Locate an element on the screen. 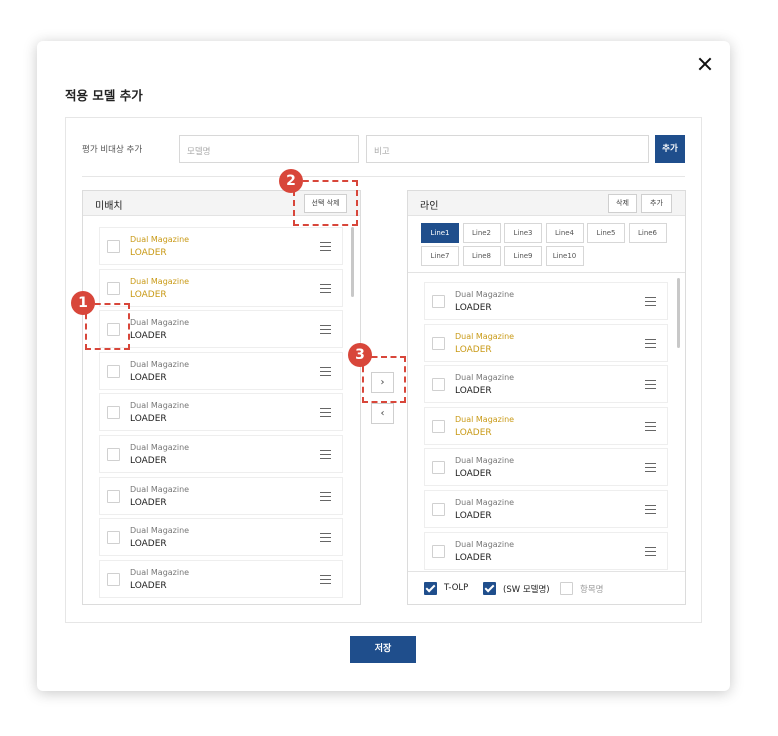 The height and width of the screenshot is (736, 778). tab-line9: Line9 is located at coordinates (523, 256).